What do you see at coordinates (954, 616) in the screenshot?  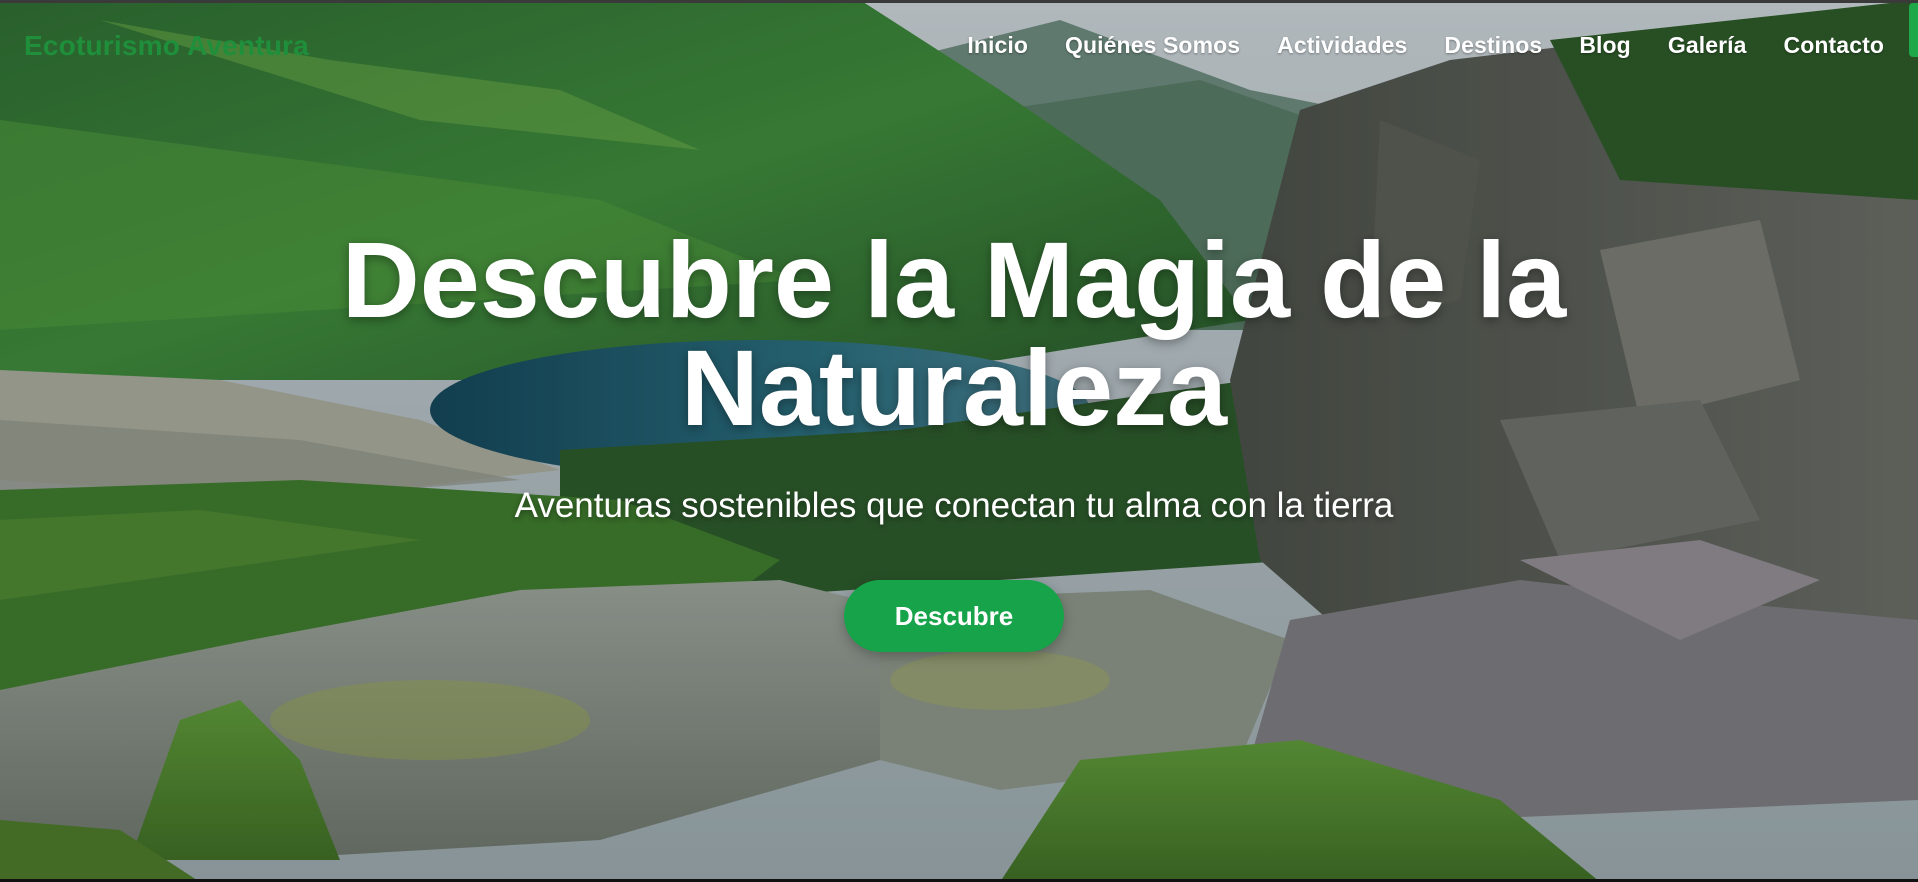 I see `descubre-button: Descubre` at bounding box center [954, 616].